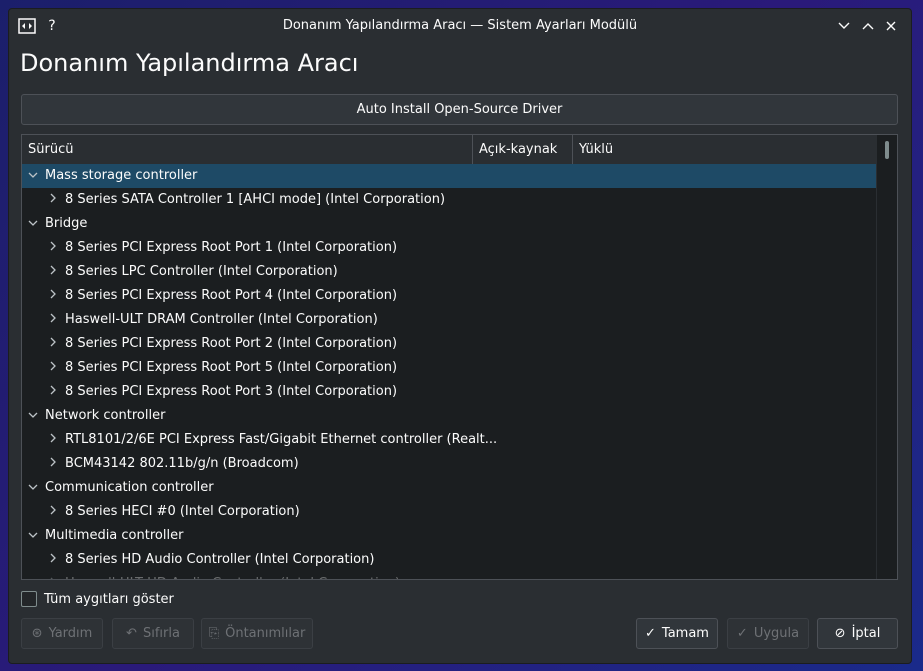 The image size is (923, 671). Describe the element at coordinates (449, 464) in the screenshot. I see `tree-device-row: BCM43142 802.11b/g/n (Broadcom)` at that location.